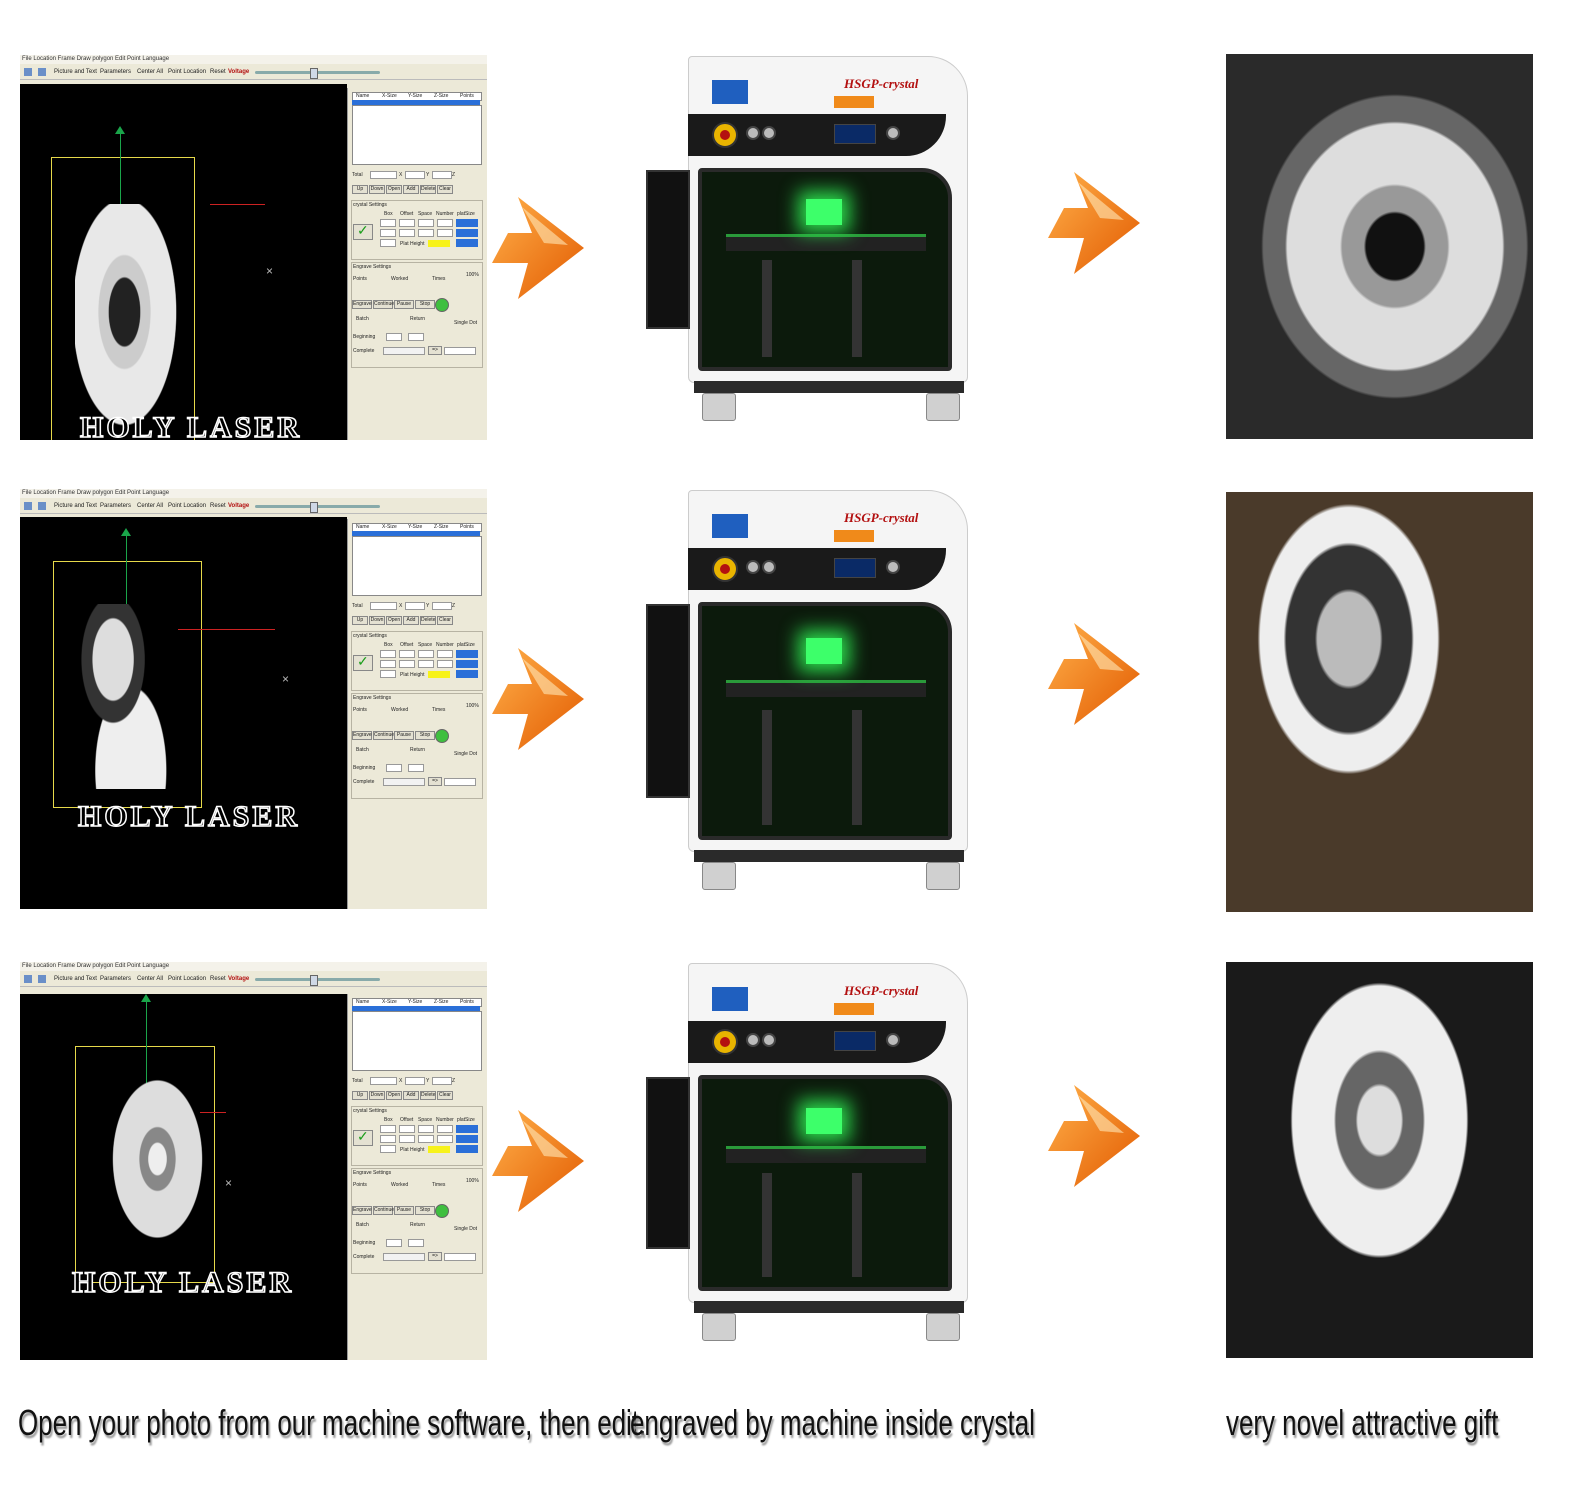  What do you see at coordinates (394, 768) in the screenshot?
I see `beginning-start-field` at bounding box center [394, 768].